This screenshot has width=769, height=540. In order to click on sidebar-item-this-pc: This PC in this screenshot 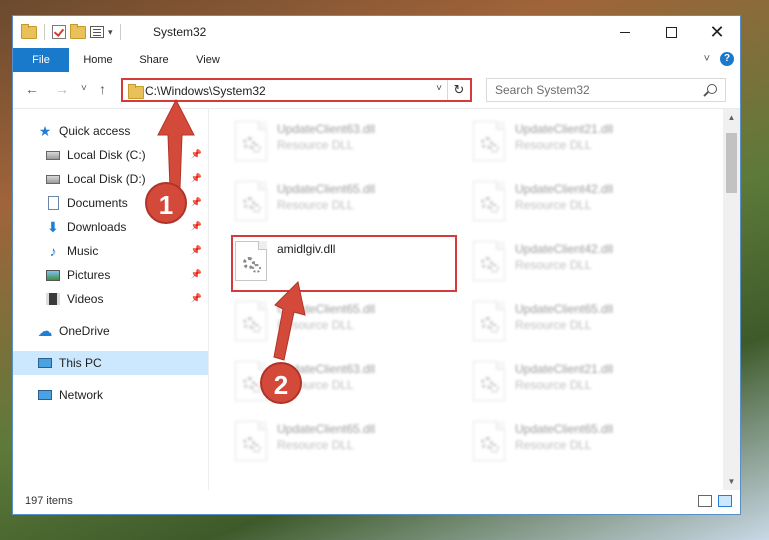, I will do `click(110, 363)`.